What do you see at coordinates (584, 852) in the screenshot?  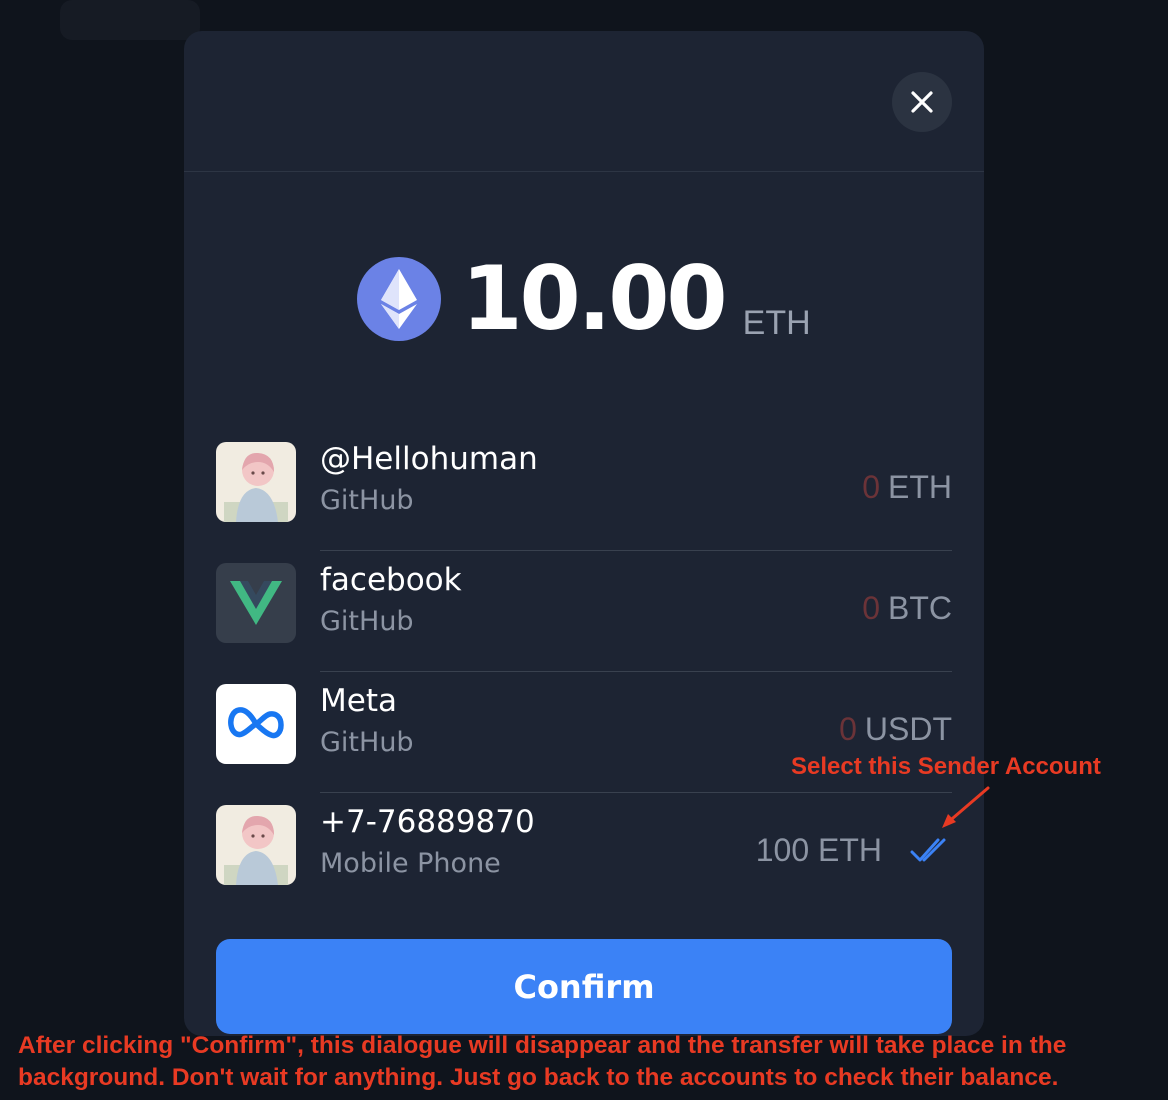 I see `account-row-mobile-phone: +7-76889870 Mobile Phone 100 ETH` at bounding box center [584, 852].